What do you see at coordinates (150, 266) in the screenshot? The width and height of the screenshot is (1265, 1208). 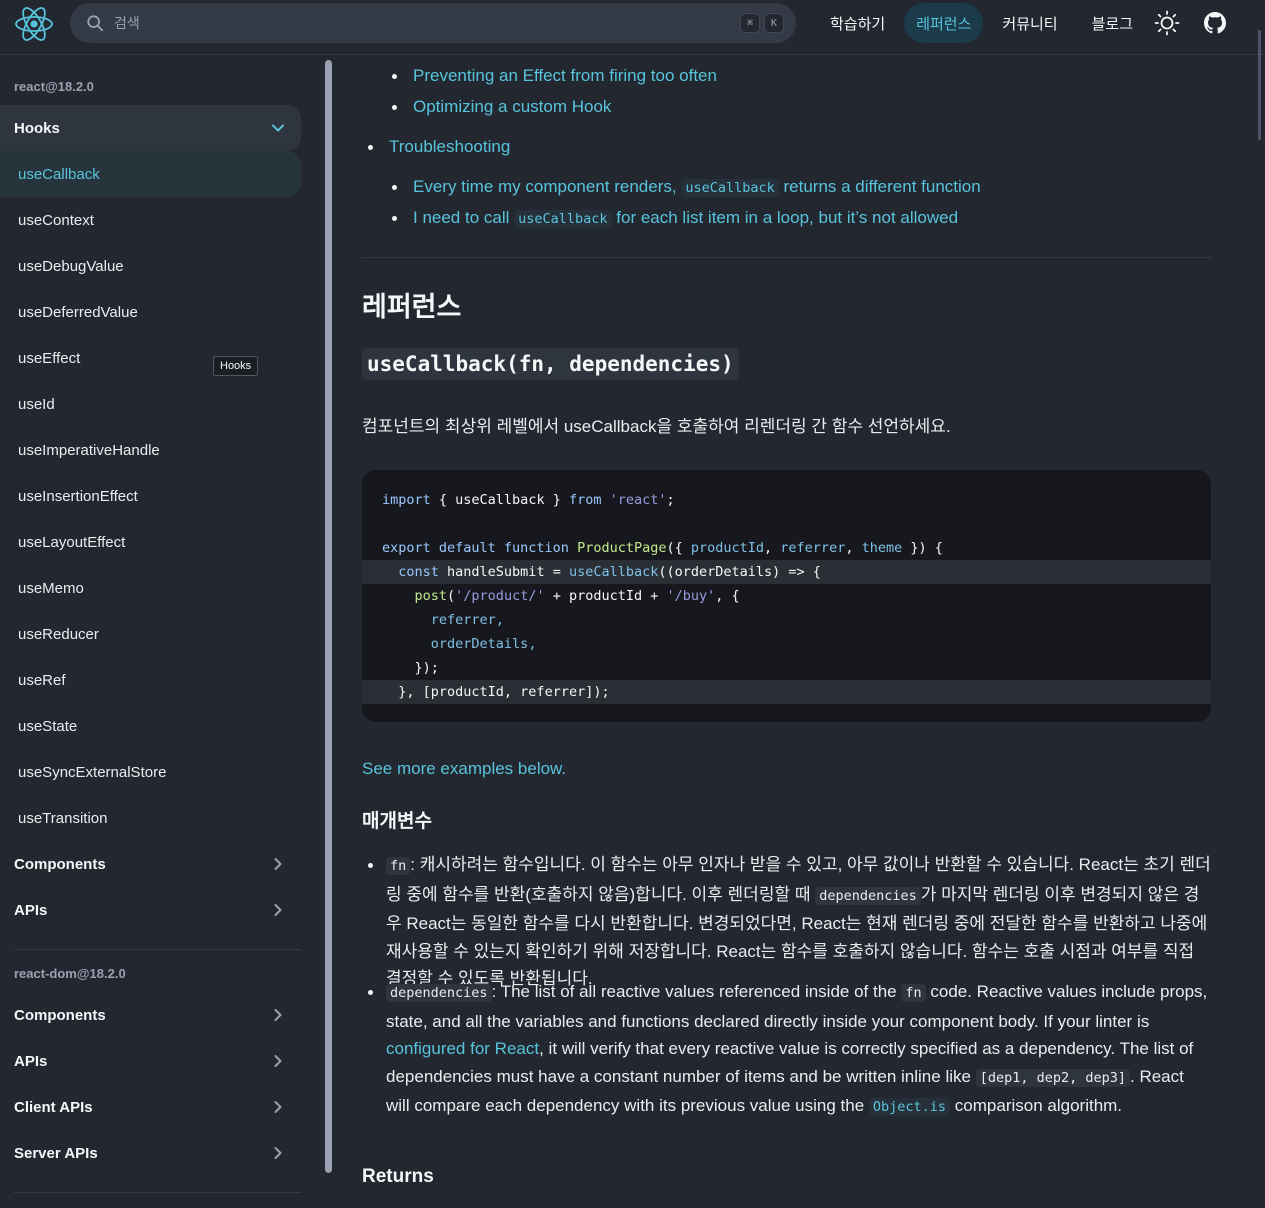 I see `sidebar-item-usedebugvalue: useDebugValue` at bounding box center [150, 266].